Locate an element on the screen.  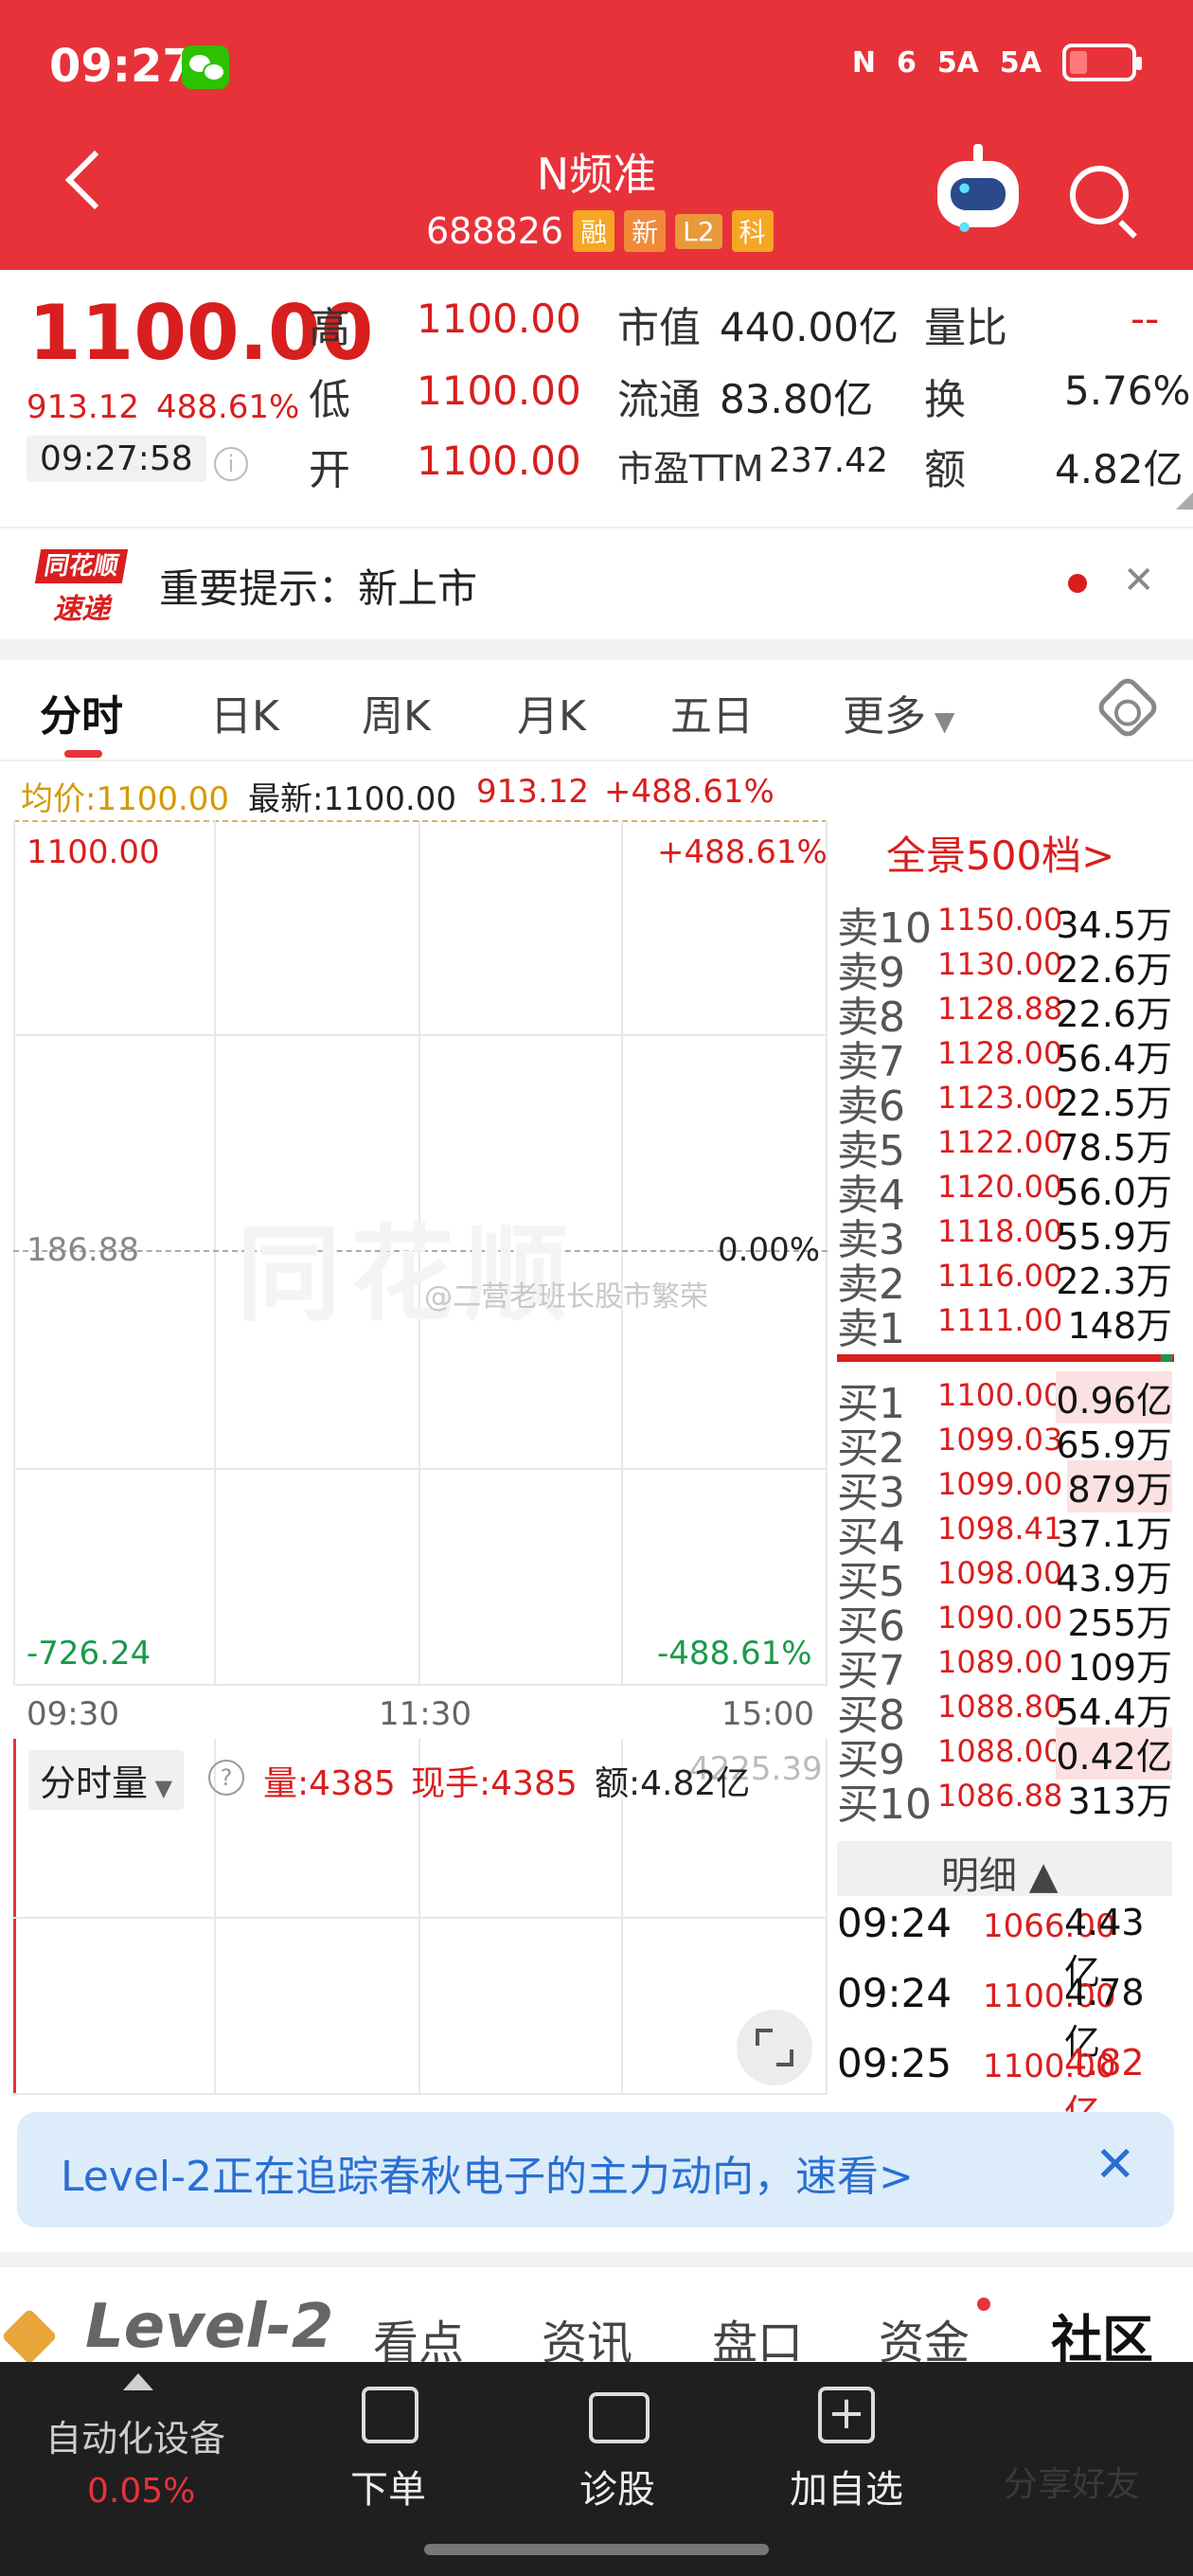
level-price: 1098.41 is located at coordinates (1000, 1529).